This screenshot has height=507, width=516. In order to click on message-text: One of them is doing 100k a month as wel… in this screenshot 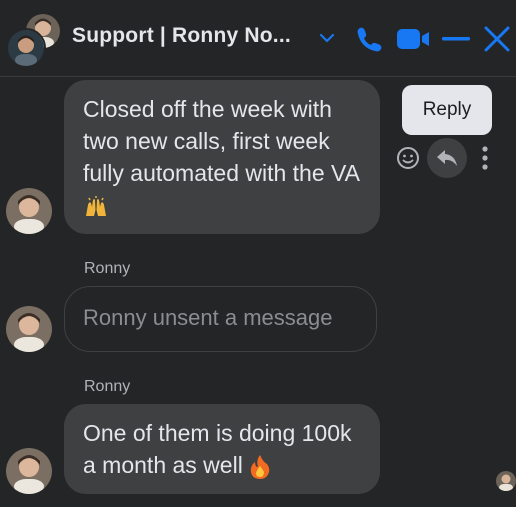, I will do `click(217, 449)`.